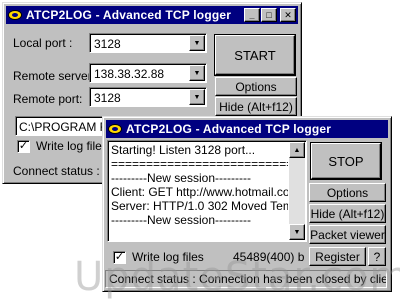  What do you see at coordinates (23, 146) in the screenshot?
I see `checkbox-box: ✓` at bounding box center [23, 146].